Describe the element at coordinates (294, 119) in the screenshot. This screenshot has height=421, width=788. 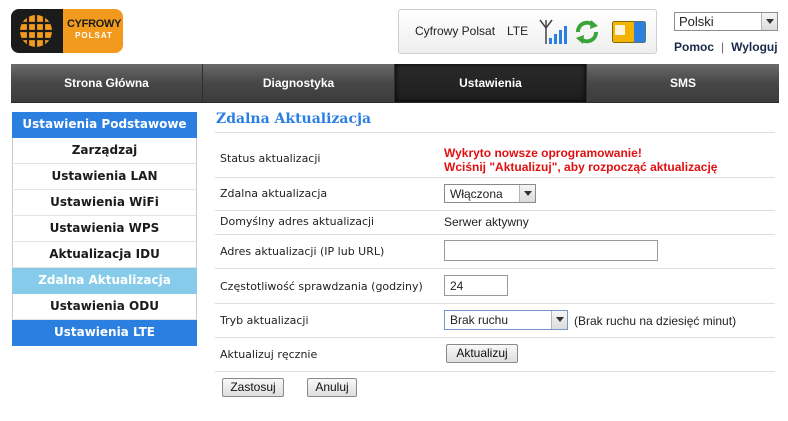
I see `page-title: Zdalna Aktualizacja` at that location.